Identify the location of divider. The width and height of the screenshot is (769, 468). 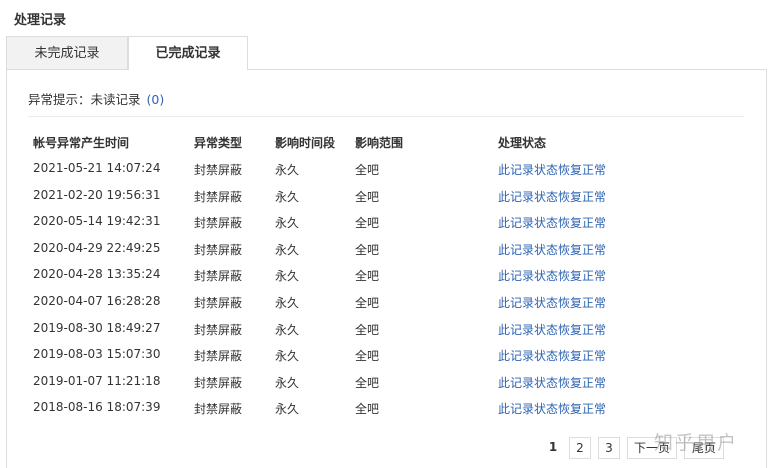
(386, 116).